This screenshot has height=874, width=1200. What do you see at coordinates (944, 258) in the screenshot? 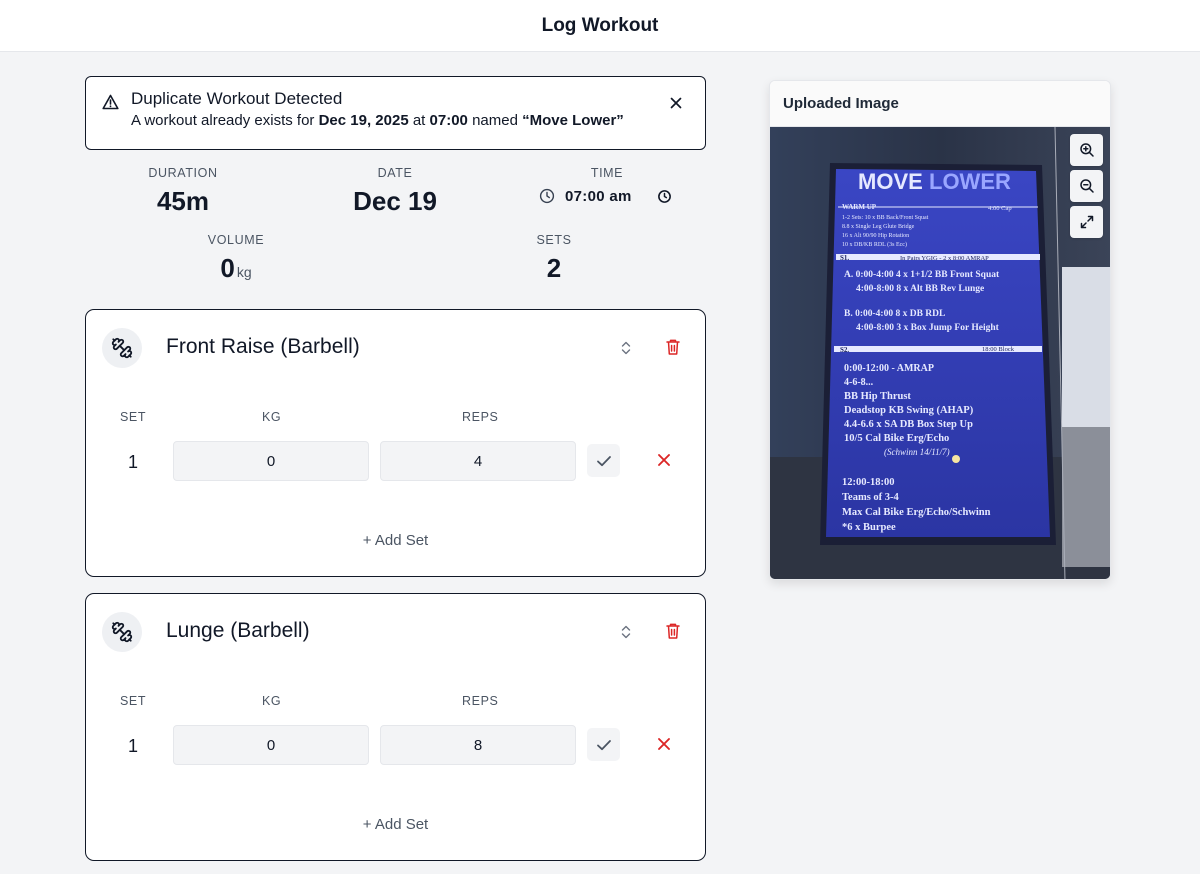
I see `board-s1-note: In Pairs YGIG - 2 x 8:00 AMRAP` at bounding box center [944, 258].